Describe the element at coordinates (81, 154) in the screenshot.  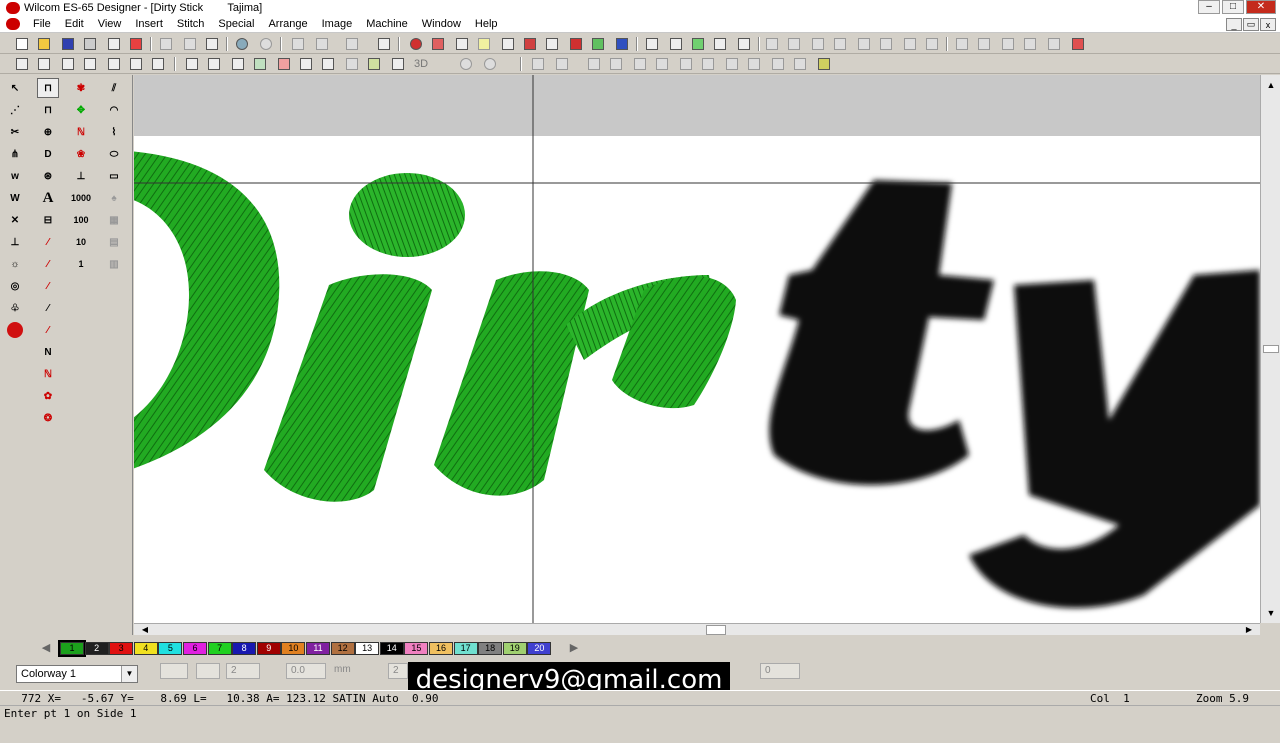
I see `color-blend-icon: ❀` at that location.